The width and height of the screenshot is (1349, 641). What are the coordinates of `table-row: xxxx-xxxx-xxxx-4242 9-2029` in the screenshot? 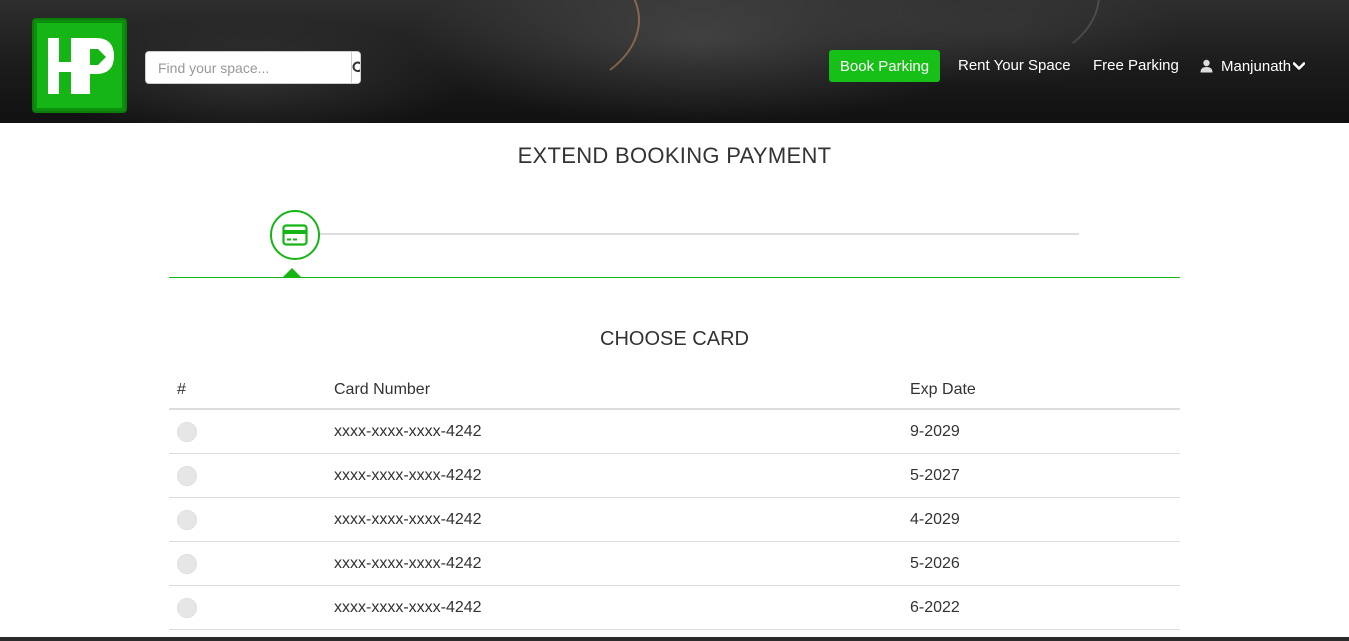 It's located at (674, 432).